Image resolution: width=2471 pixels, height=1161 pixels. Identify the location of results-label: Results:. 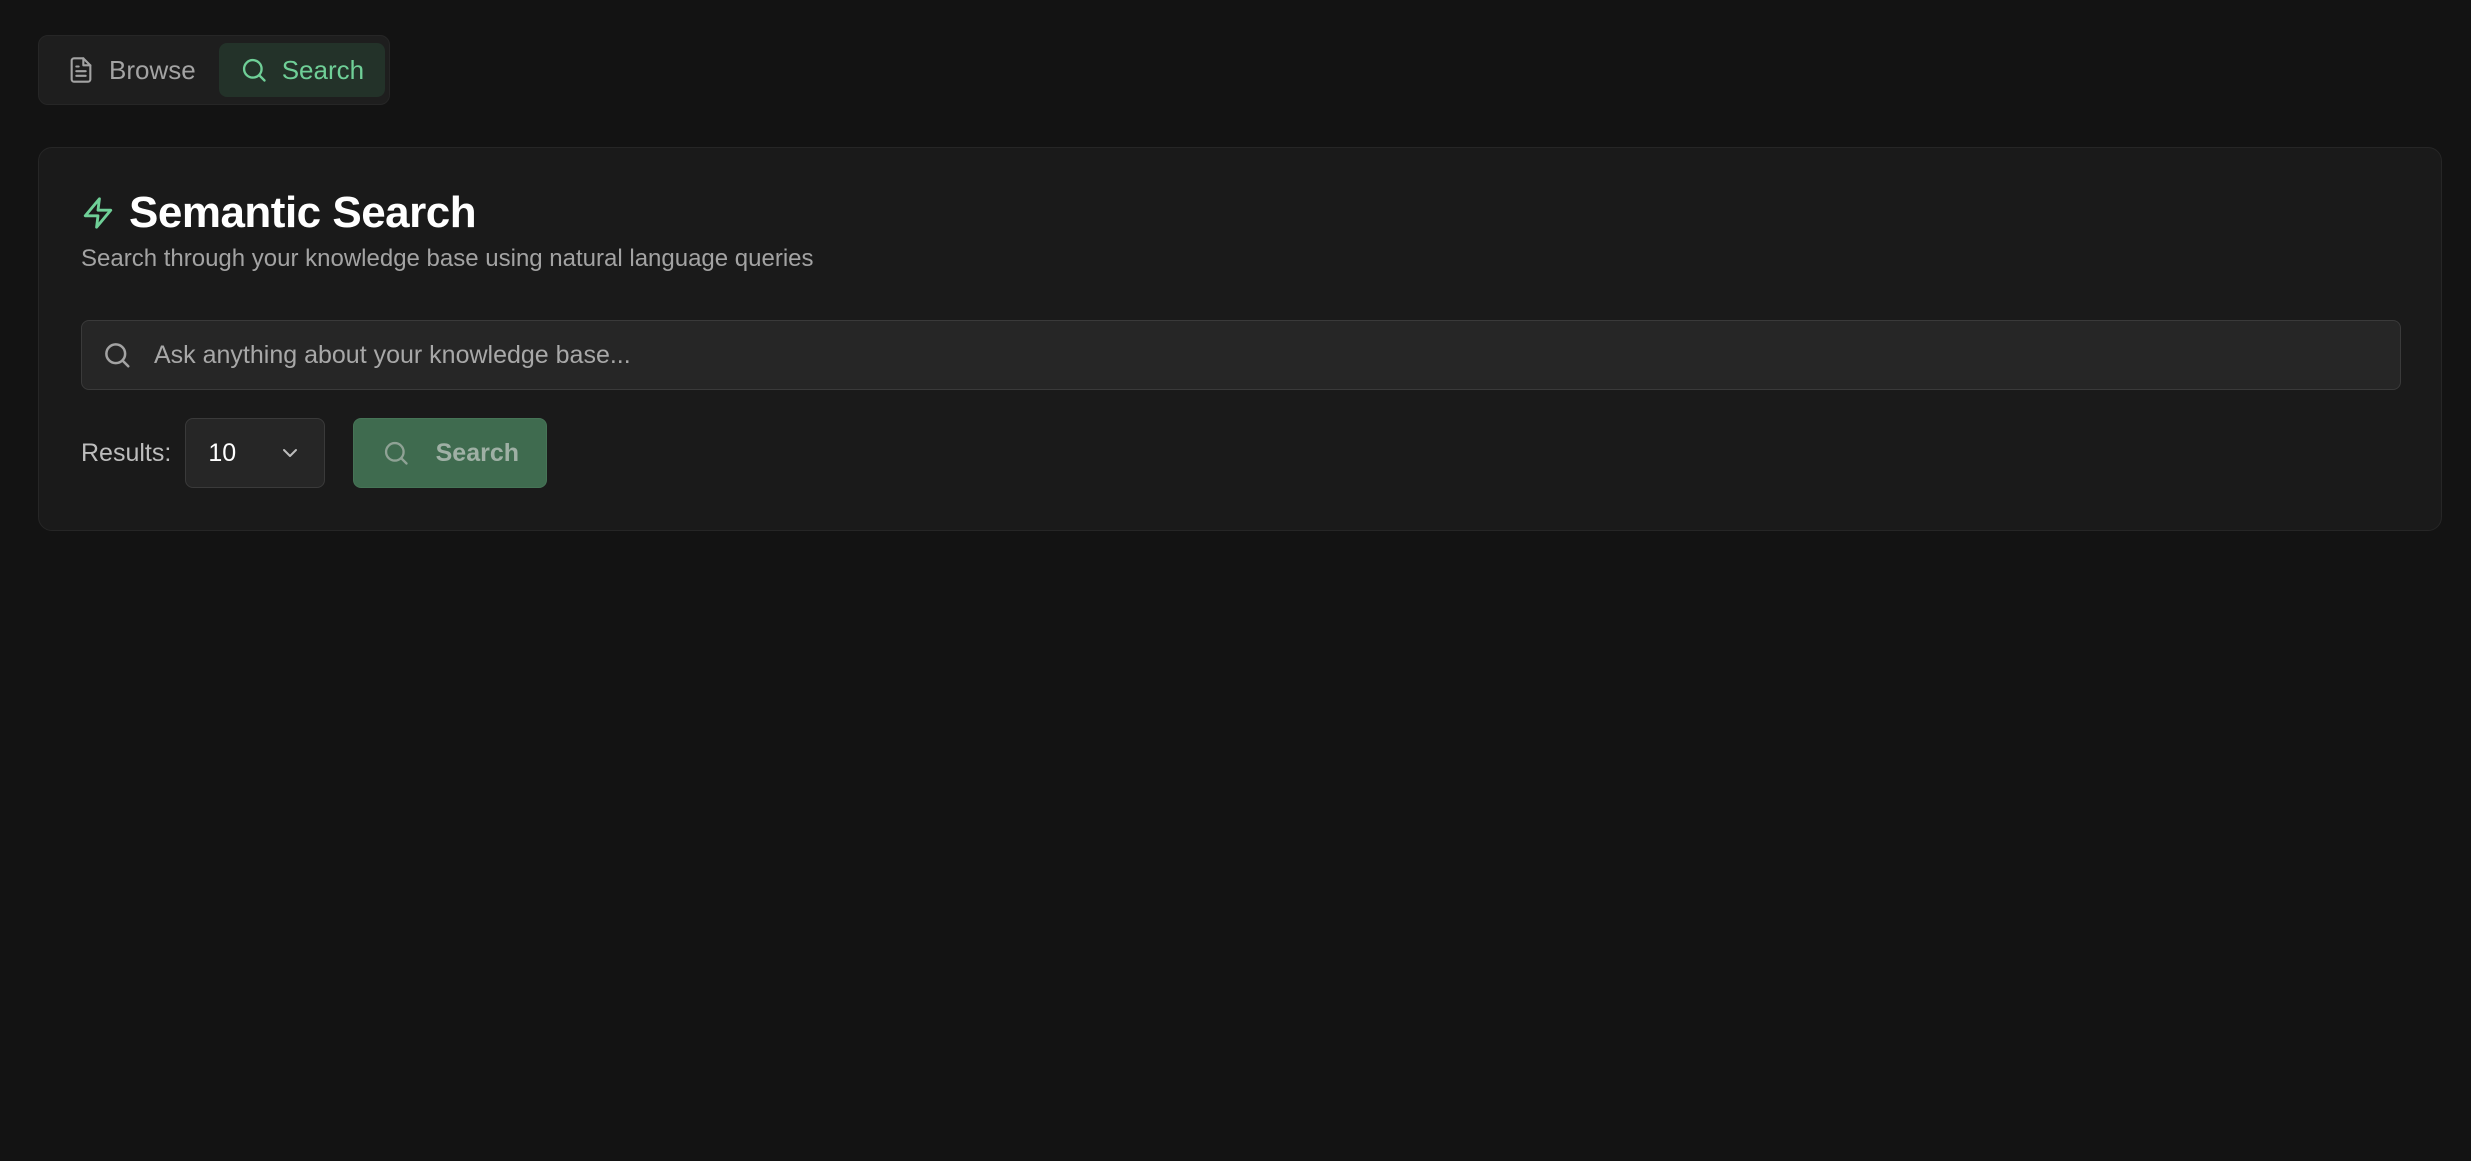
(126, 452).